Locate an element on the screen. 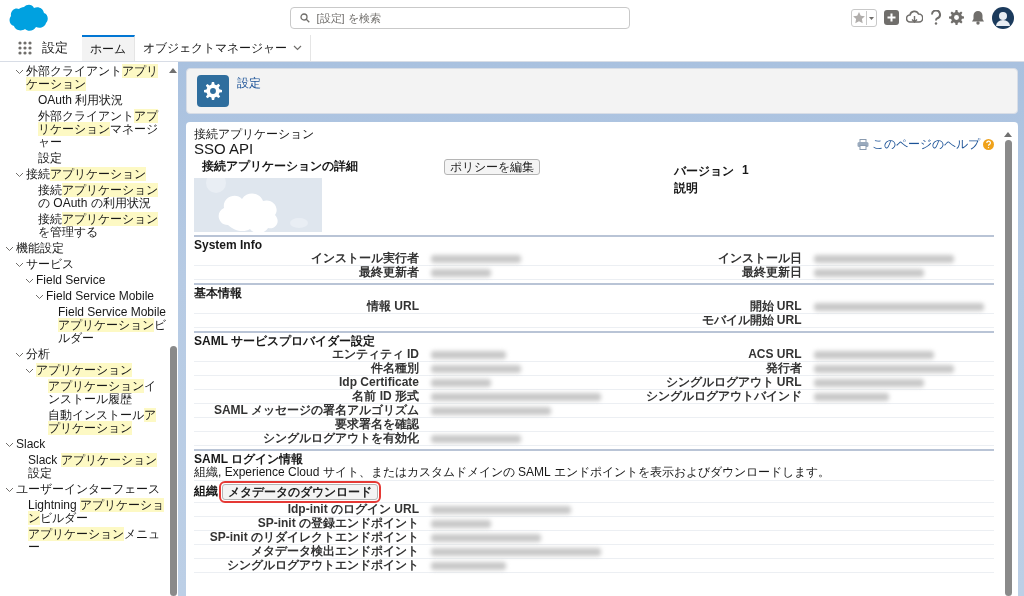  printer-icon is located at coordinates (863, 144).